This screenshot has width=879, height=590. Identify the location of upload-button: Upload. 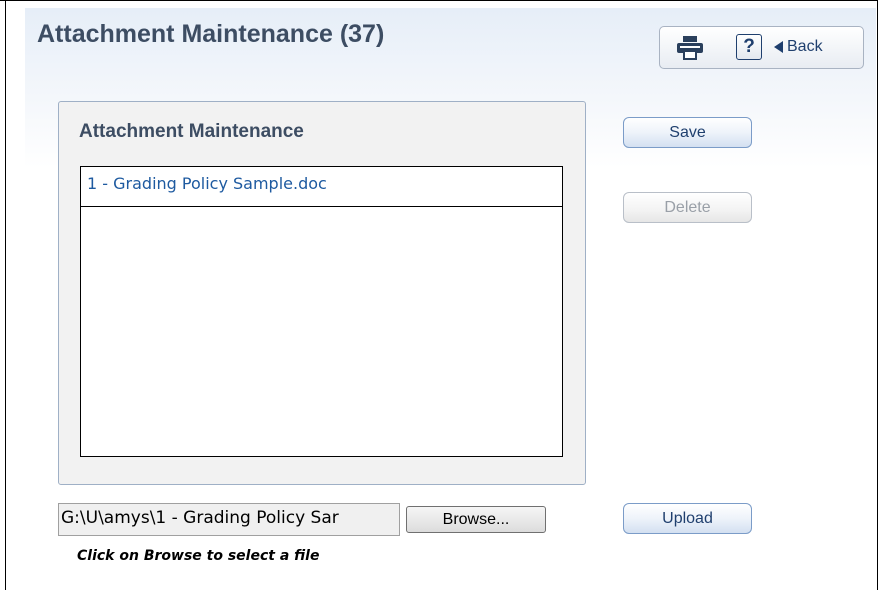
(687, 518).